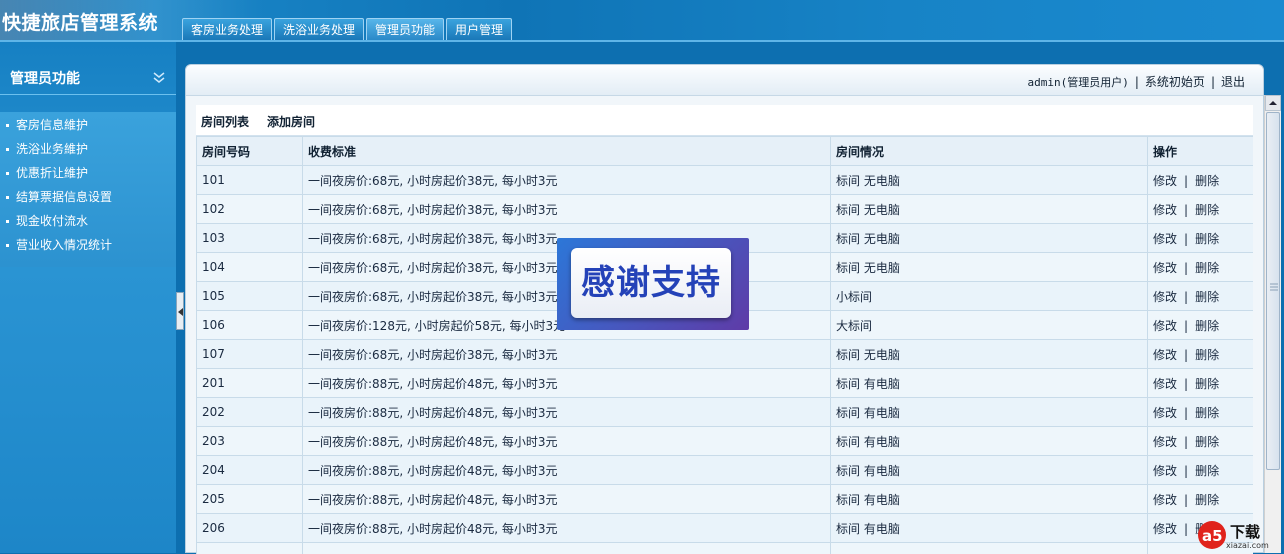 This screenshot has height=554, width=1284. I want to click on double-chevron-down-icon, so click(159, 77).